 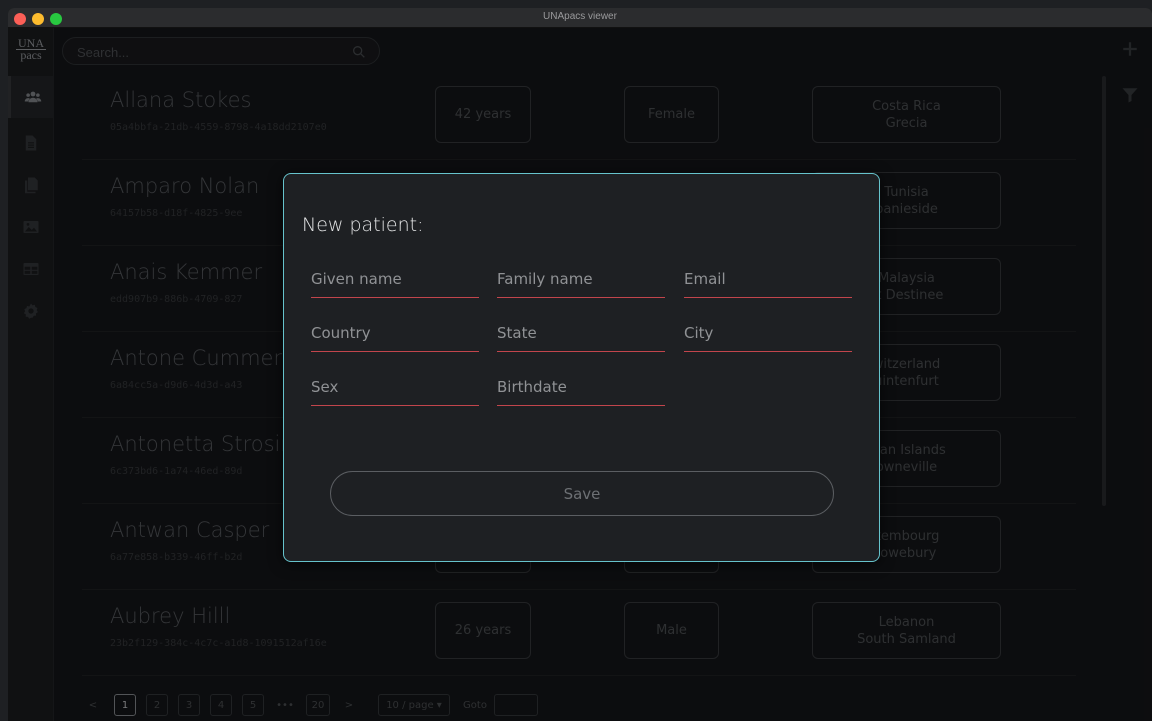 I want to click on state-field, so click(x=581, y=334).